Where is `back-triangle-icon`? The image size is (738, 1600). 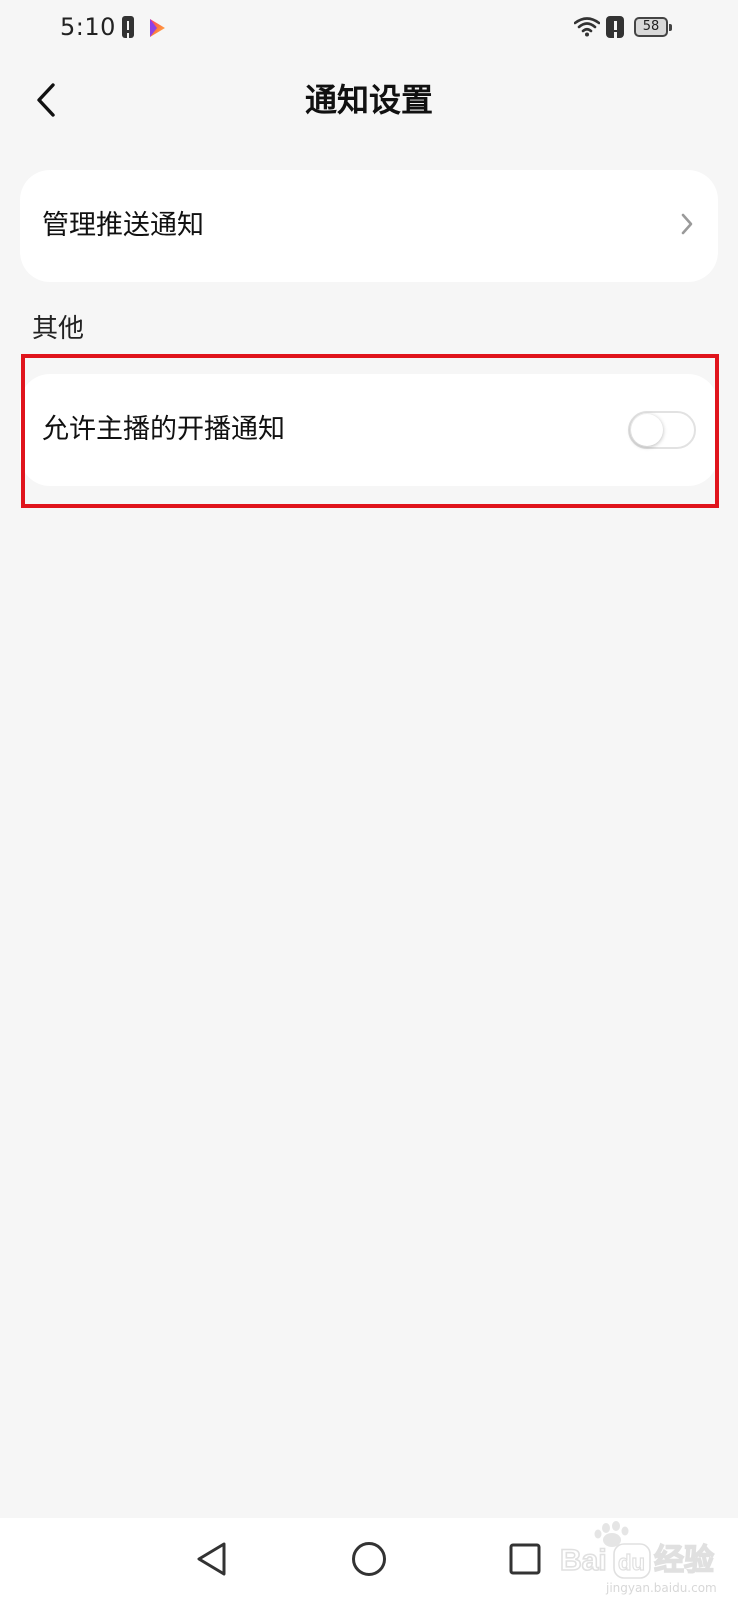 back-triangle-icon is located at coordinates (211, 1559).